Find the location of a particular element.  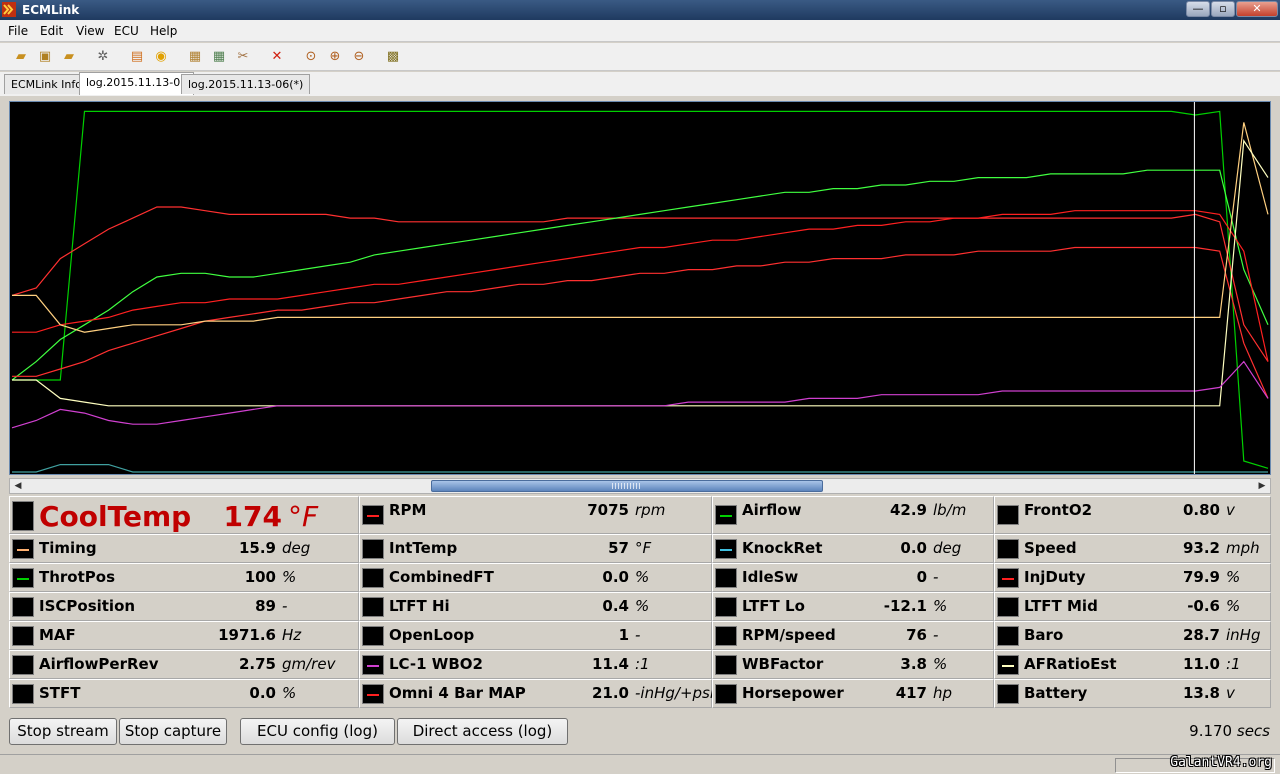

gauge-ltft-lo: LTFT Lo -12.1% is located at coordinates (853, 606).